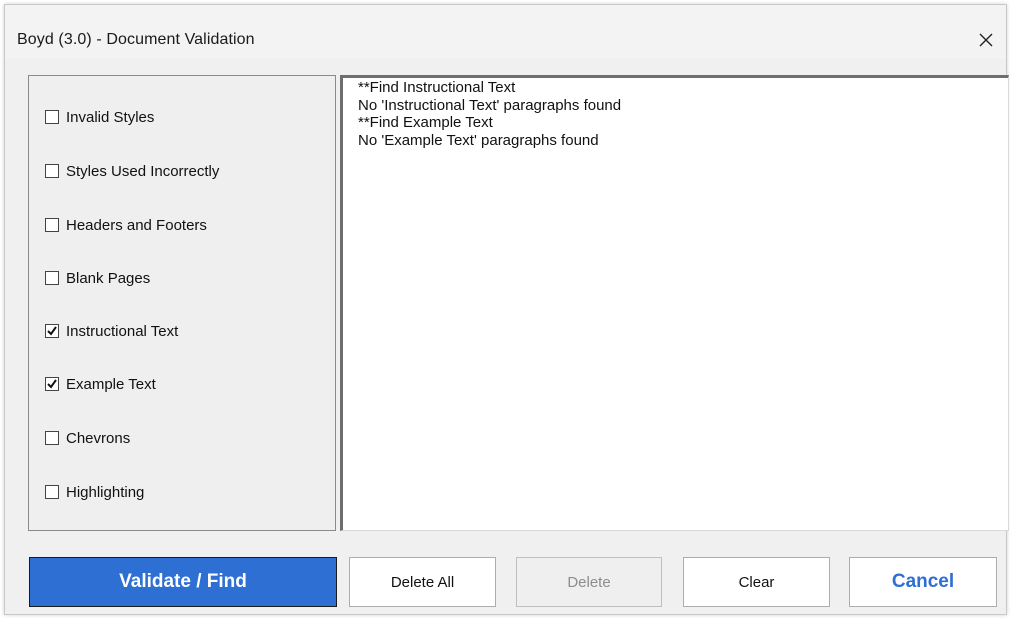 The width and height of the screenshot is (1011, 619). Describe the element at coordinates (108, 278) in the screenshot. I see `checkbox-label: Blank Pages` at that location.